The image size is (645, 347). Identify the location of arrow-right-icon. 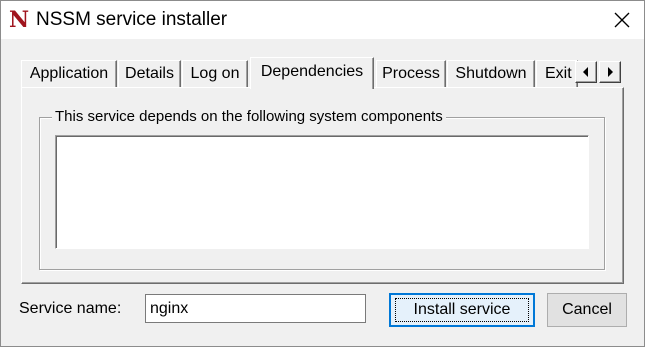
(610, 72).